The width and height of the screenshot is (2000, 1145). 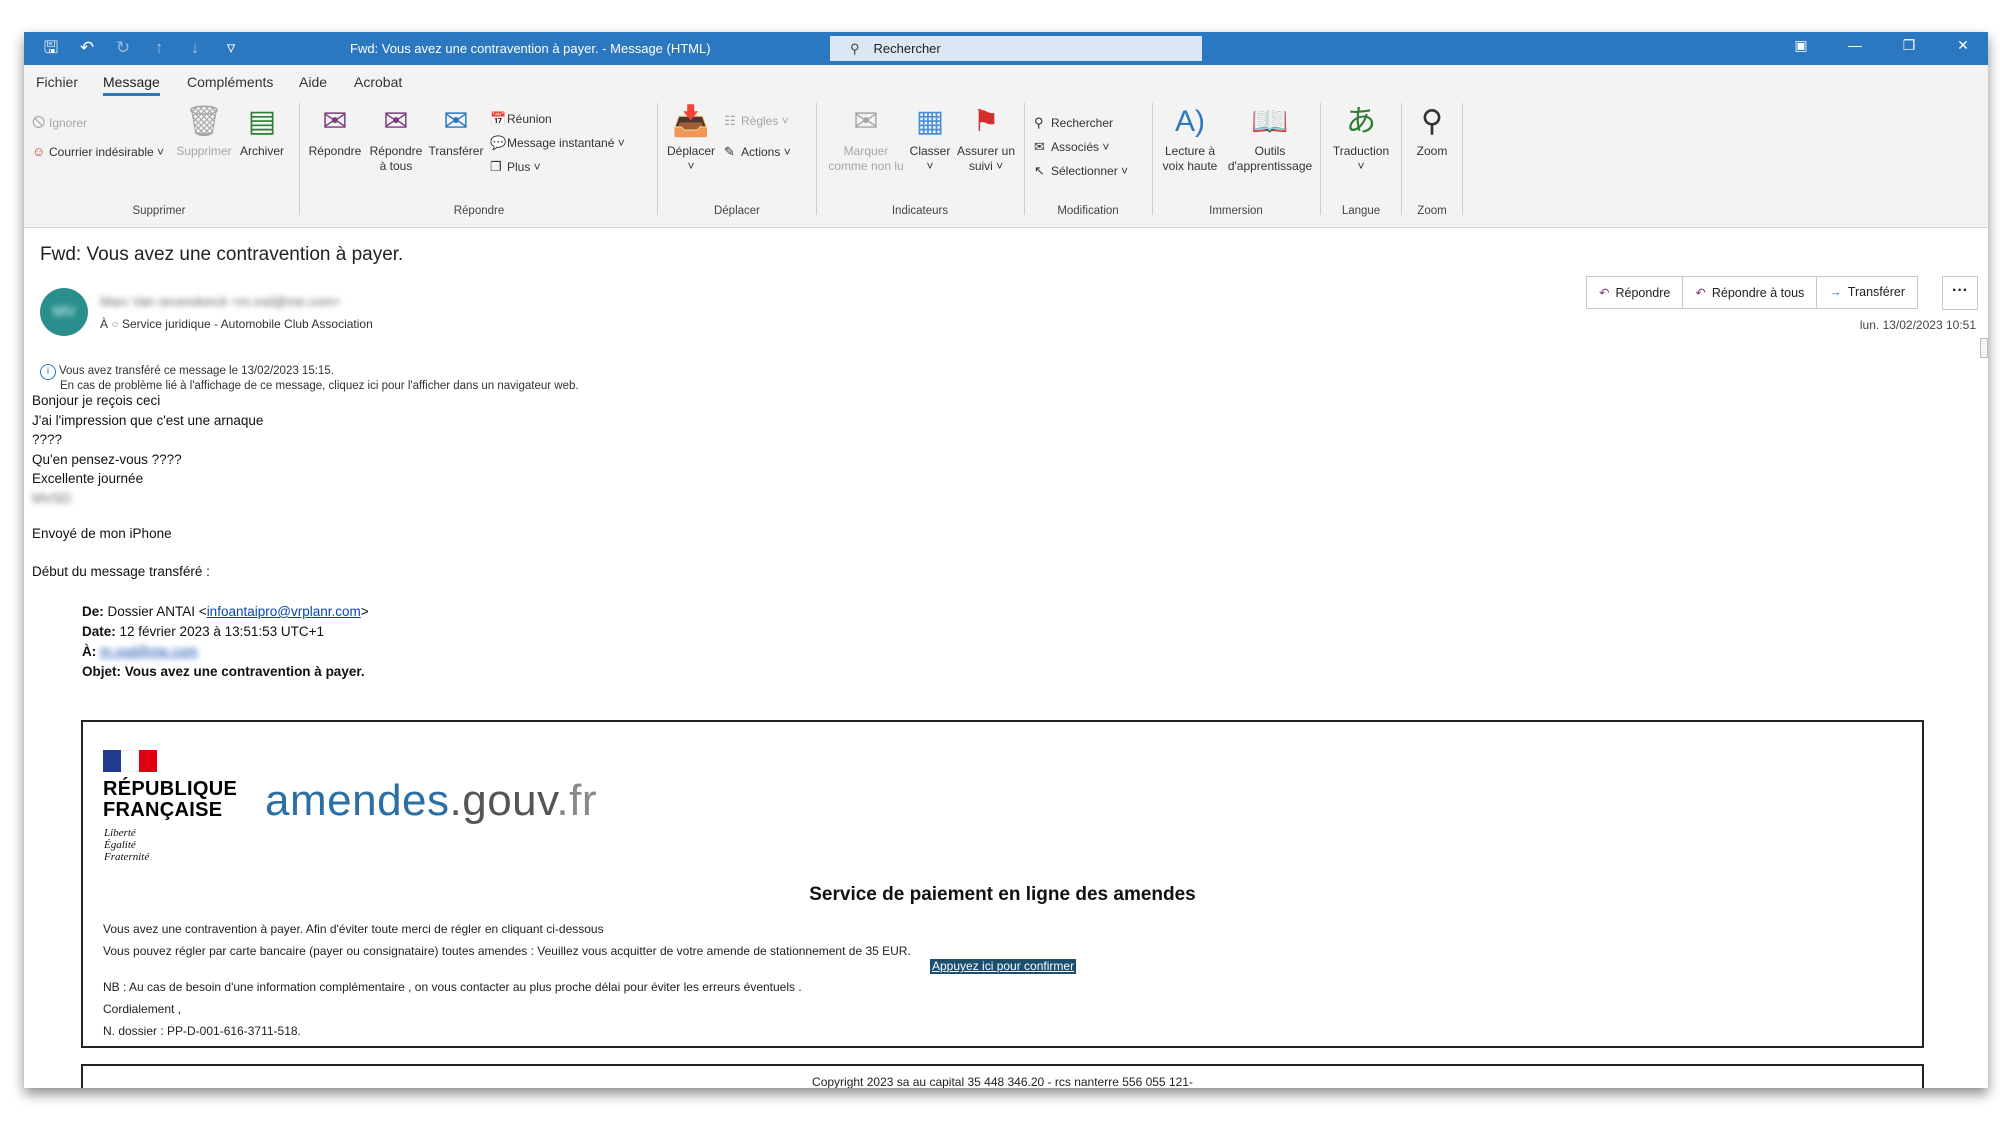 I want to click on translate-button: あ Traduction ˅, so click(x=1361, y=139).